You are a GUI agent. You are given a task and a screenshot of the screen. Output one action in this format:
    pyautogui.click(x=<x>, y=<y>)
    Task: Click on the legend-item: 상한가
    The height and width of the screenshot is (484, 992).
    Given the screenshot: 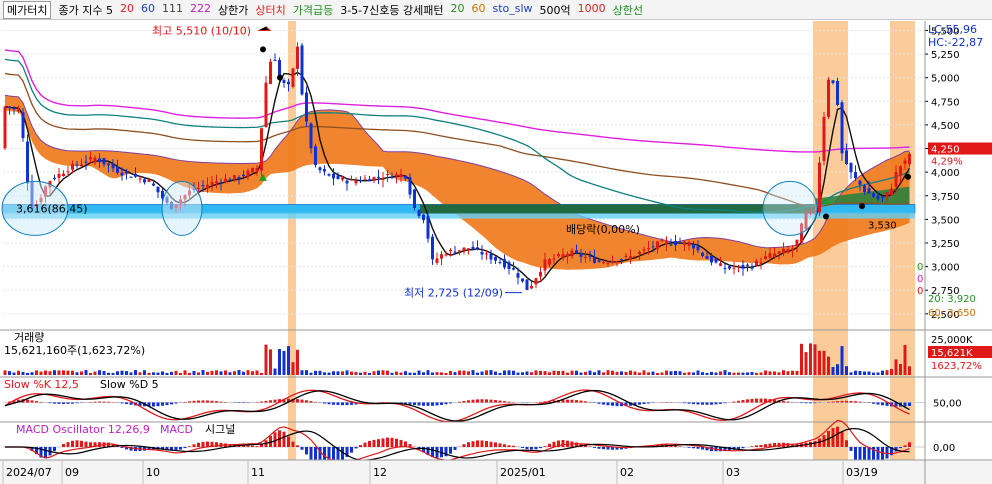 What is the action you would take?
    pyautogui.click(x=233, y=10)
    